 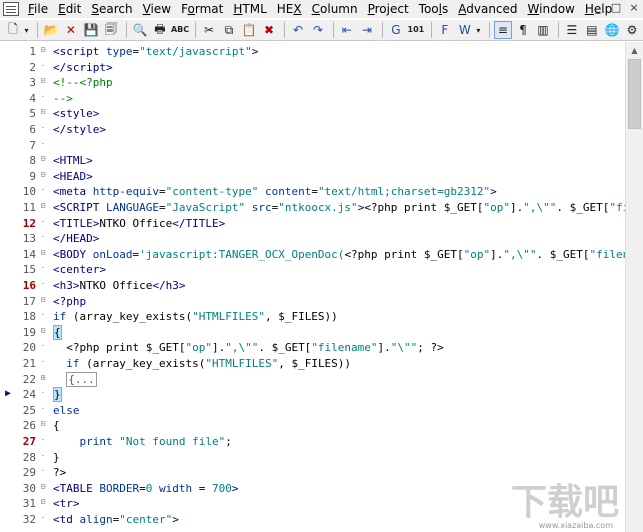 I want to click on code-text: <tr>, so click(x=66, y=503).